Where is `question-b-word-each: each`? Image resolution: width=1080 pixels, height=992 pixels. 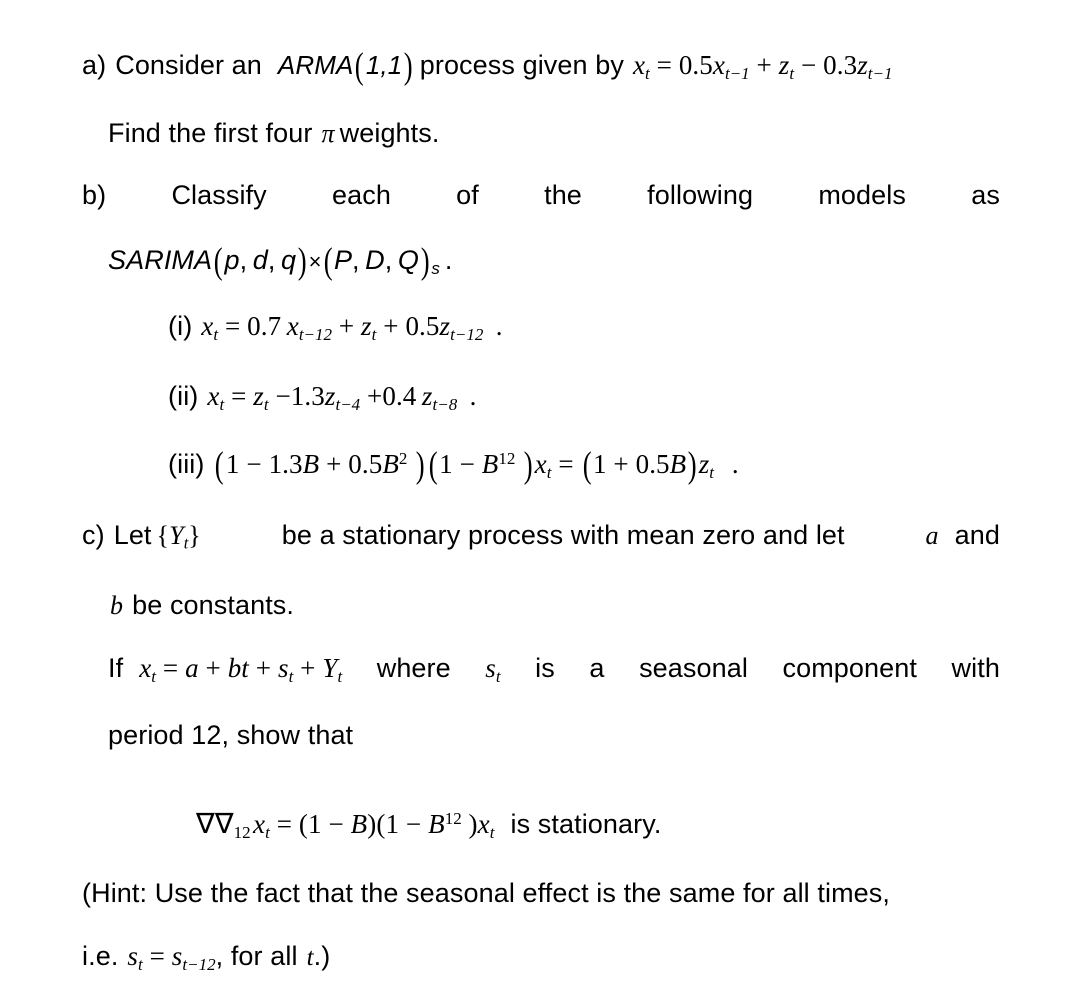 question-b-word-each: each is located at coordinates (361, 195).